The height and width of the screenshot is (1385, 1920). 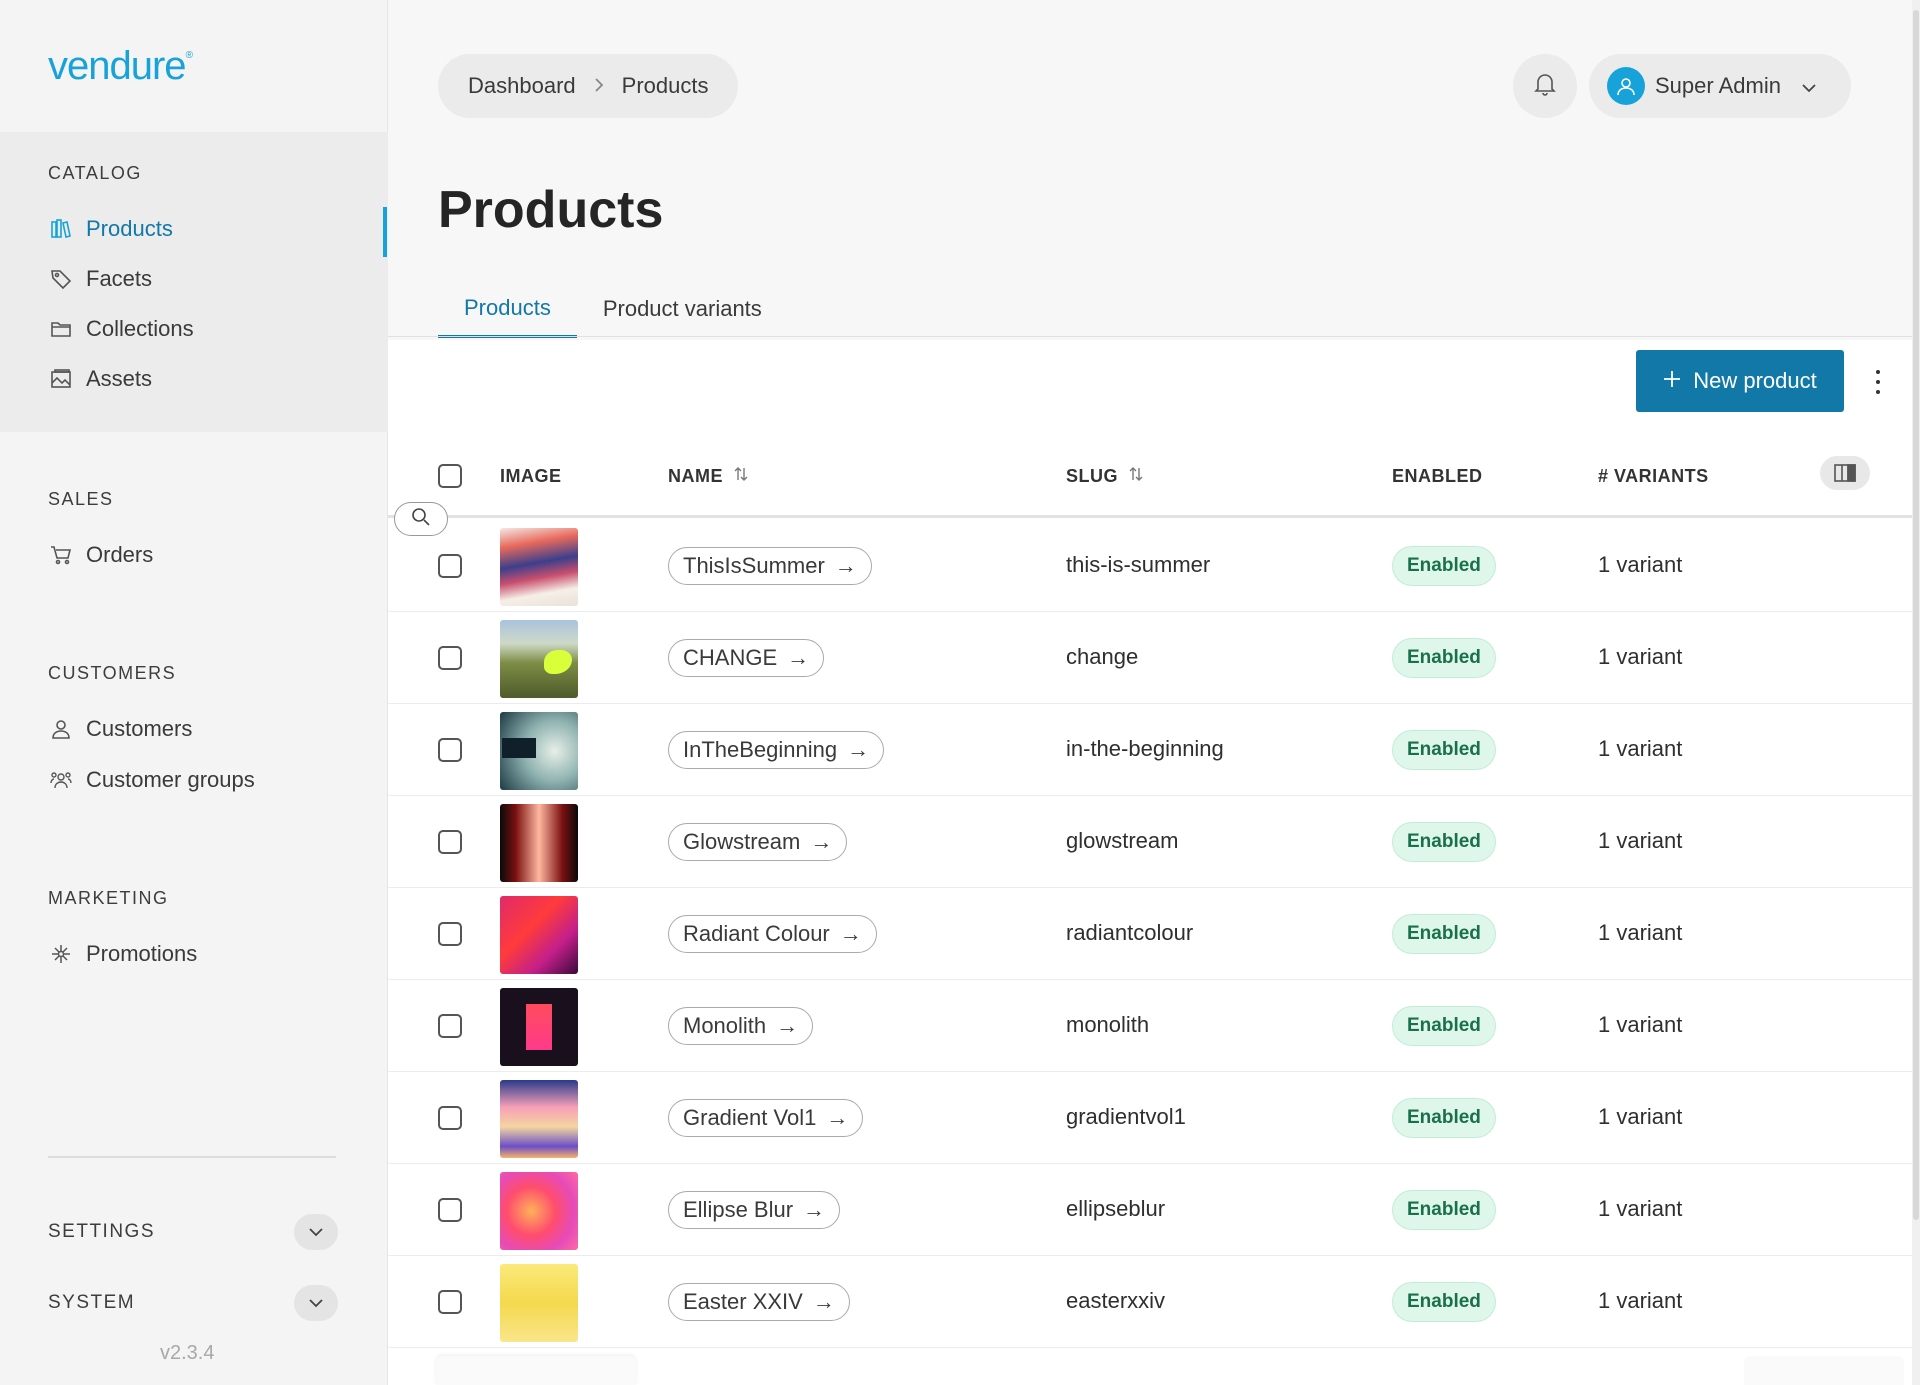 I want to click on column-header-name: NAME, so click(x=708, y=476).